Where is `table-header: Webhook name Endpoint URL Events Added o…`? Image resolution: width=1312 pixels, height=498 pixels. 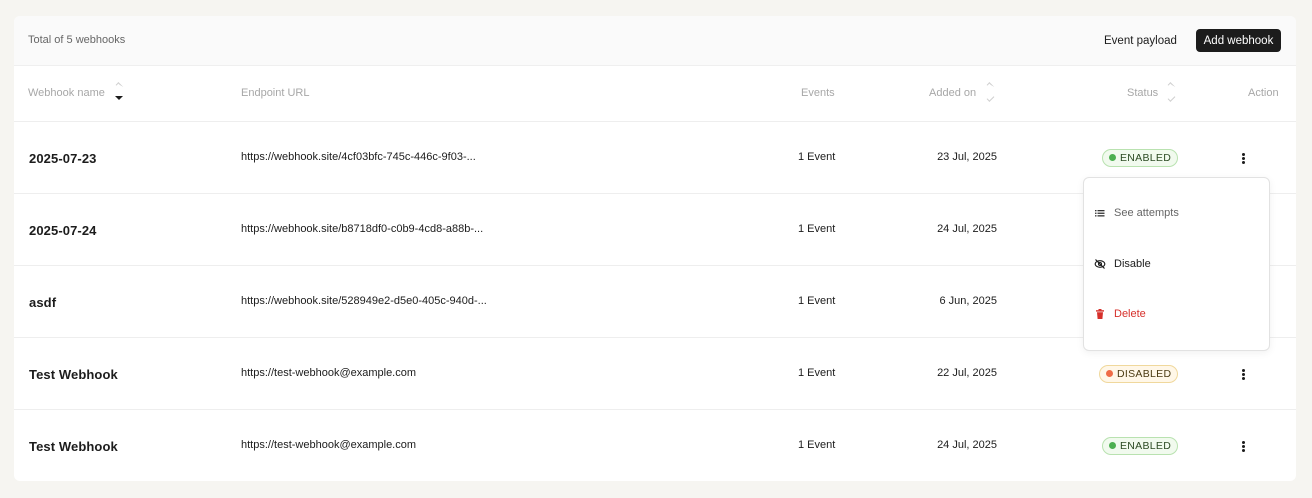 table-header: Webhook name Endpoint URL Events Added o… is located at coordinates (655, 94).